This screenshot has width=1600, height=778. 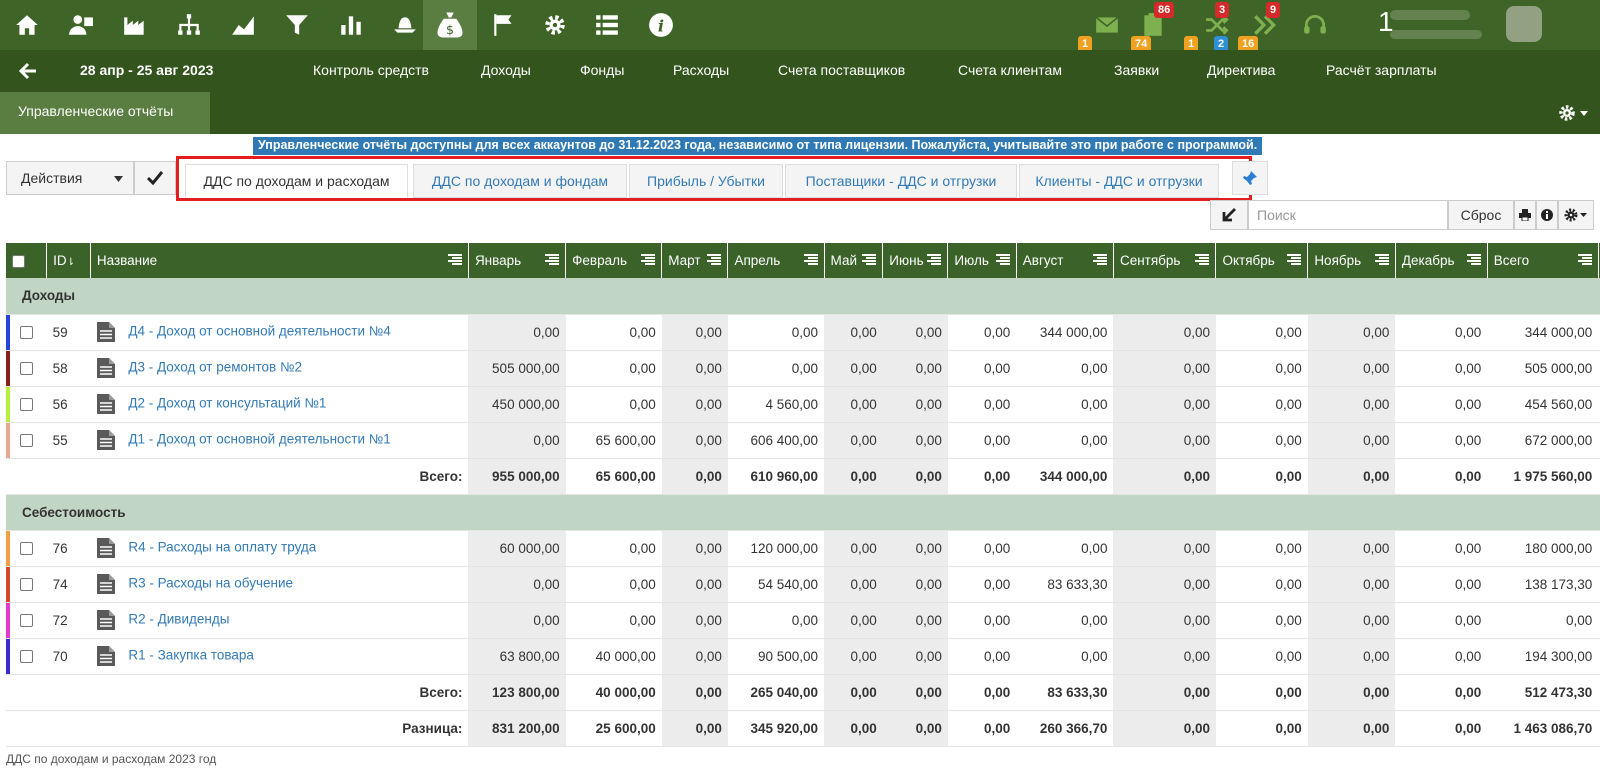 What do you see at coordinates (146, 70) in the screenshot?
I see `date-range: 28 апр - 25 авг 2023` at bounding box center [146, 70].